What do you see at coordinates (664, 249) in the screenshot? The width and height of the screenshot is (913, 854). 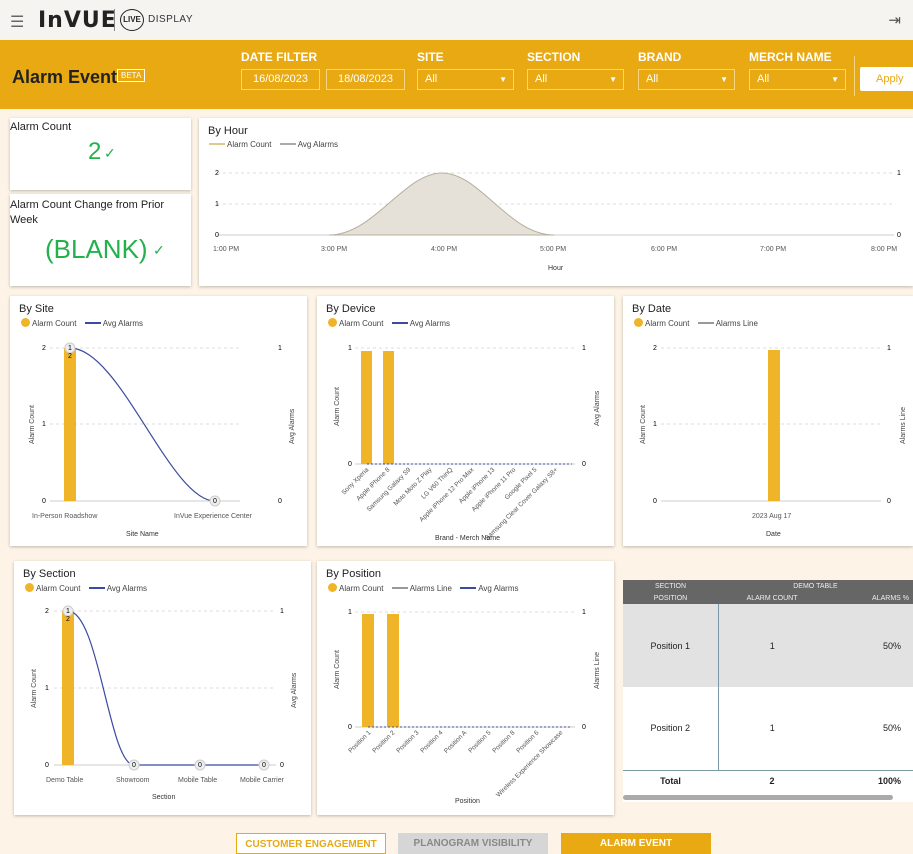 I see `x-tick: 6:00 PM` at bounding box center [664, 249].